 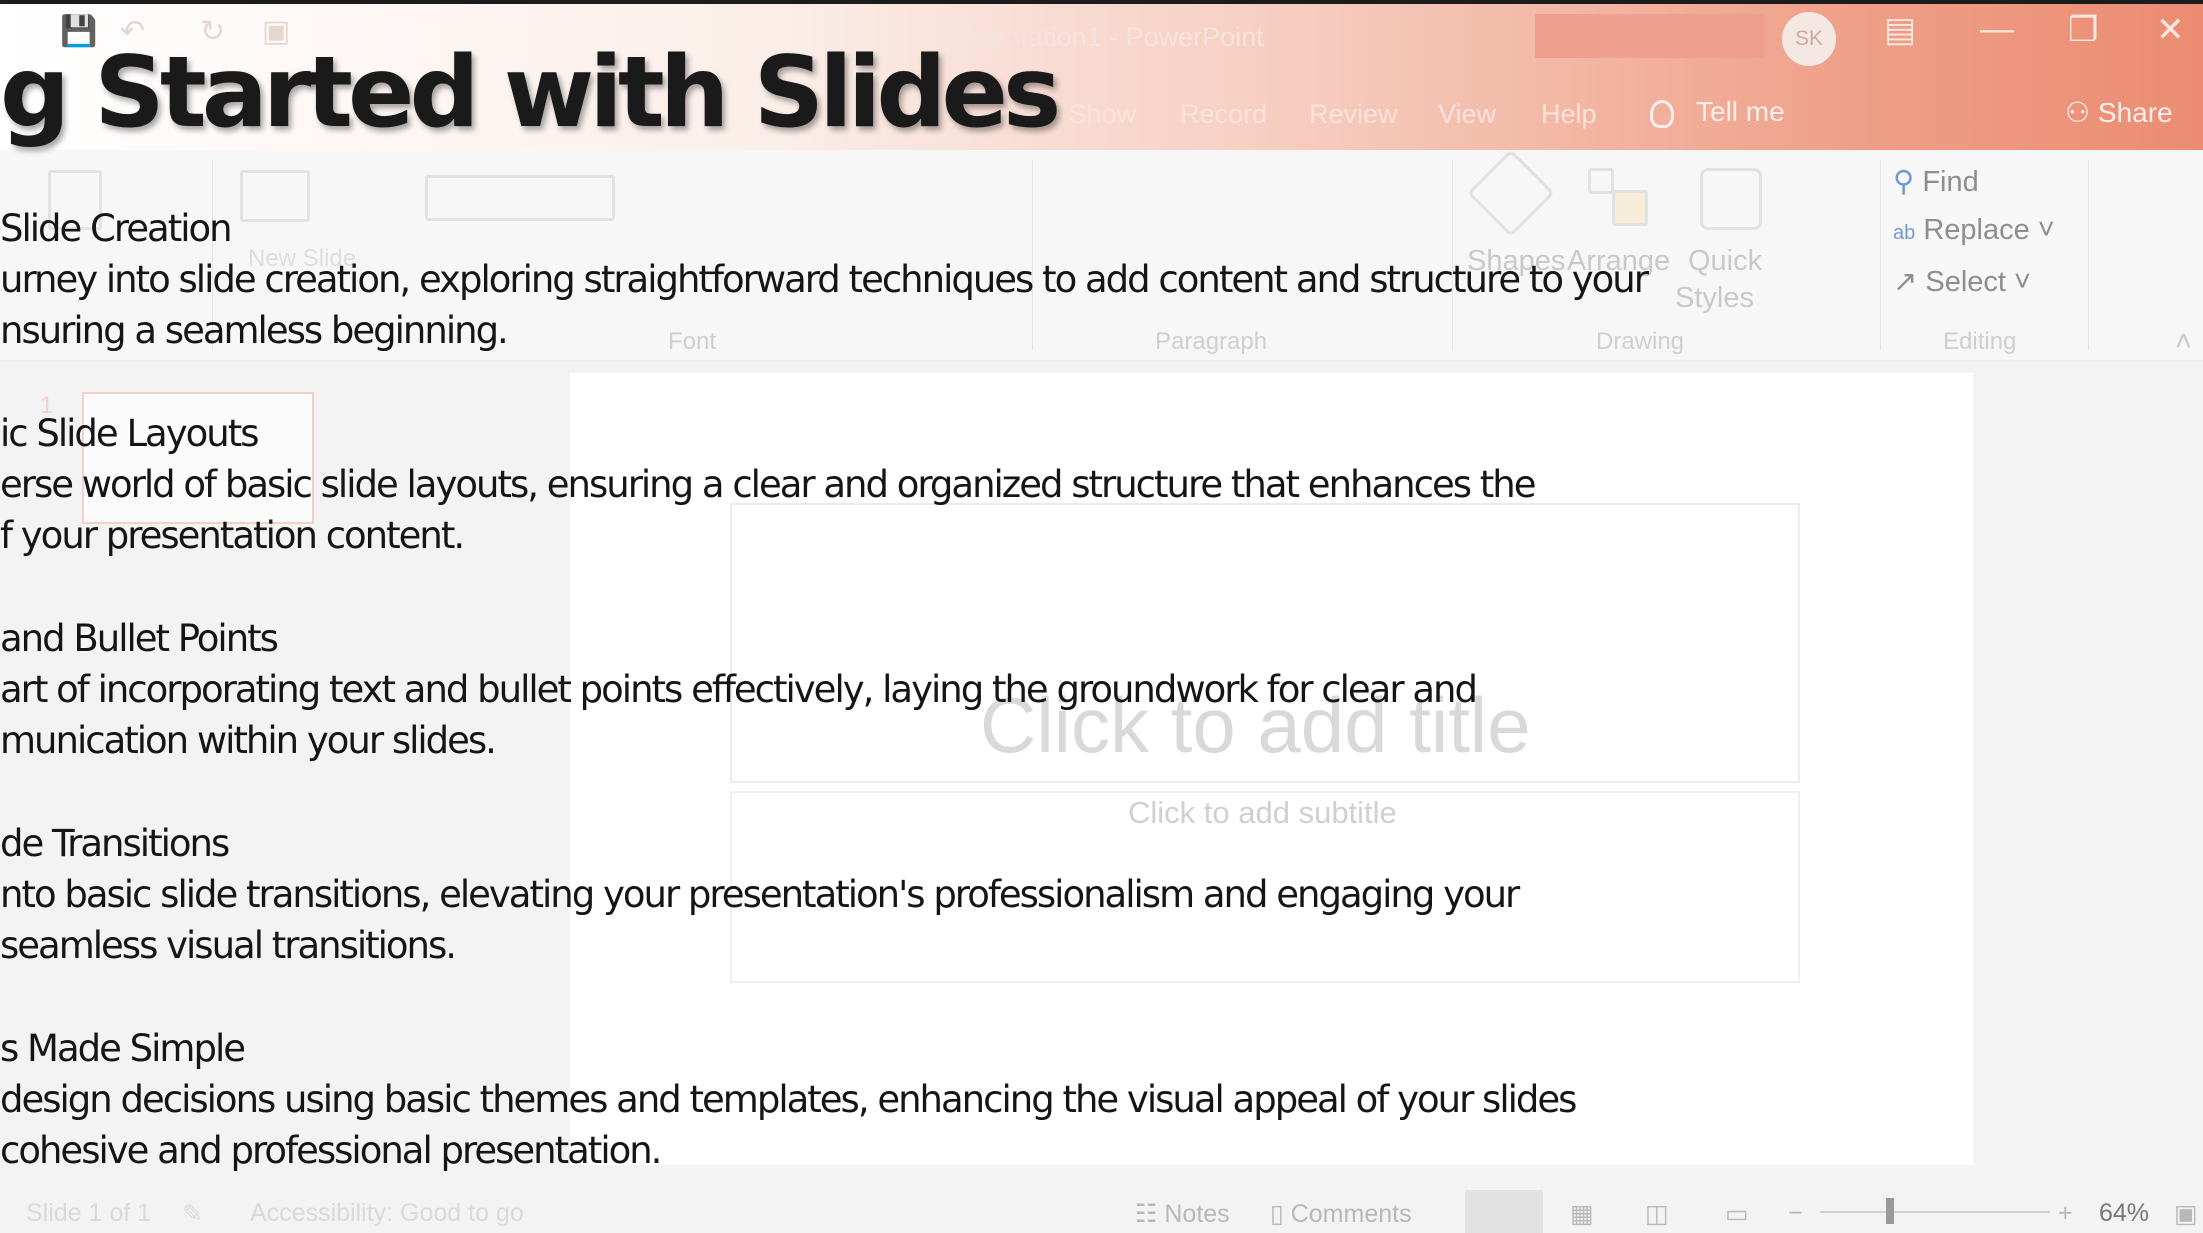 What do you see at coordinates (1950, 182) in the screenshot?
I see `find-label: Find` at bounding box center [1950, 182].